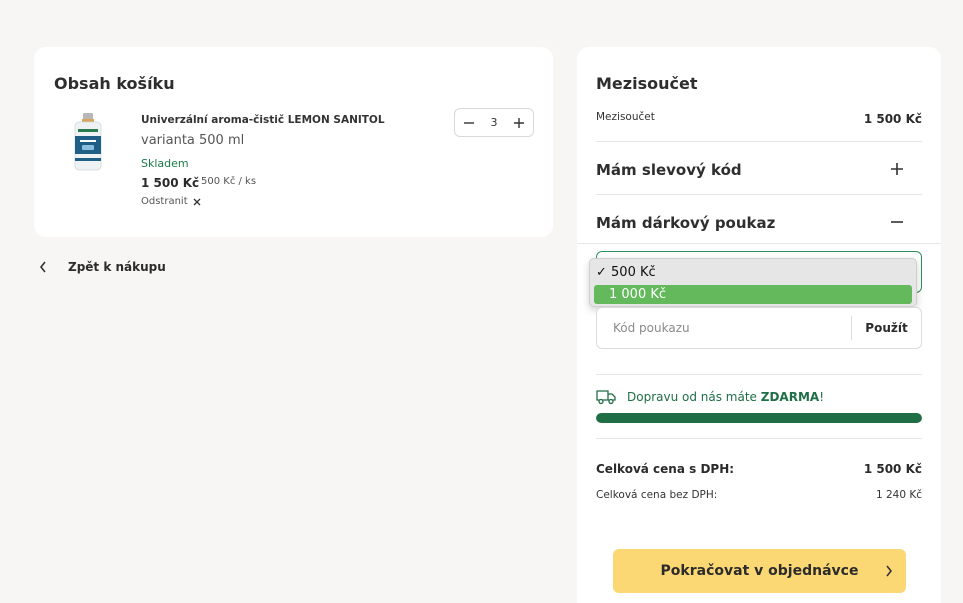 Image resolution: width=963 pixels, height=603 pixels. What do you see at coordinates (606, 397) in the screenshot?
I see `truck-icon` at bounding box center [606, 397].